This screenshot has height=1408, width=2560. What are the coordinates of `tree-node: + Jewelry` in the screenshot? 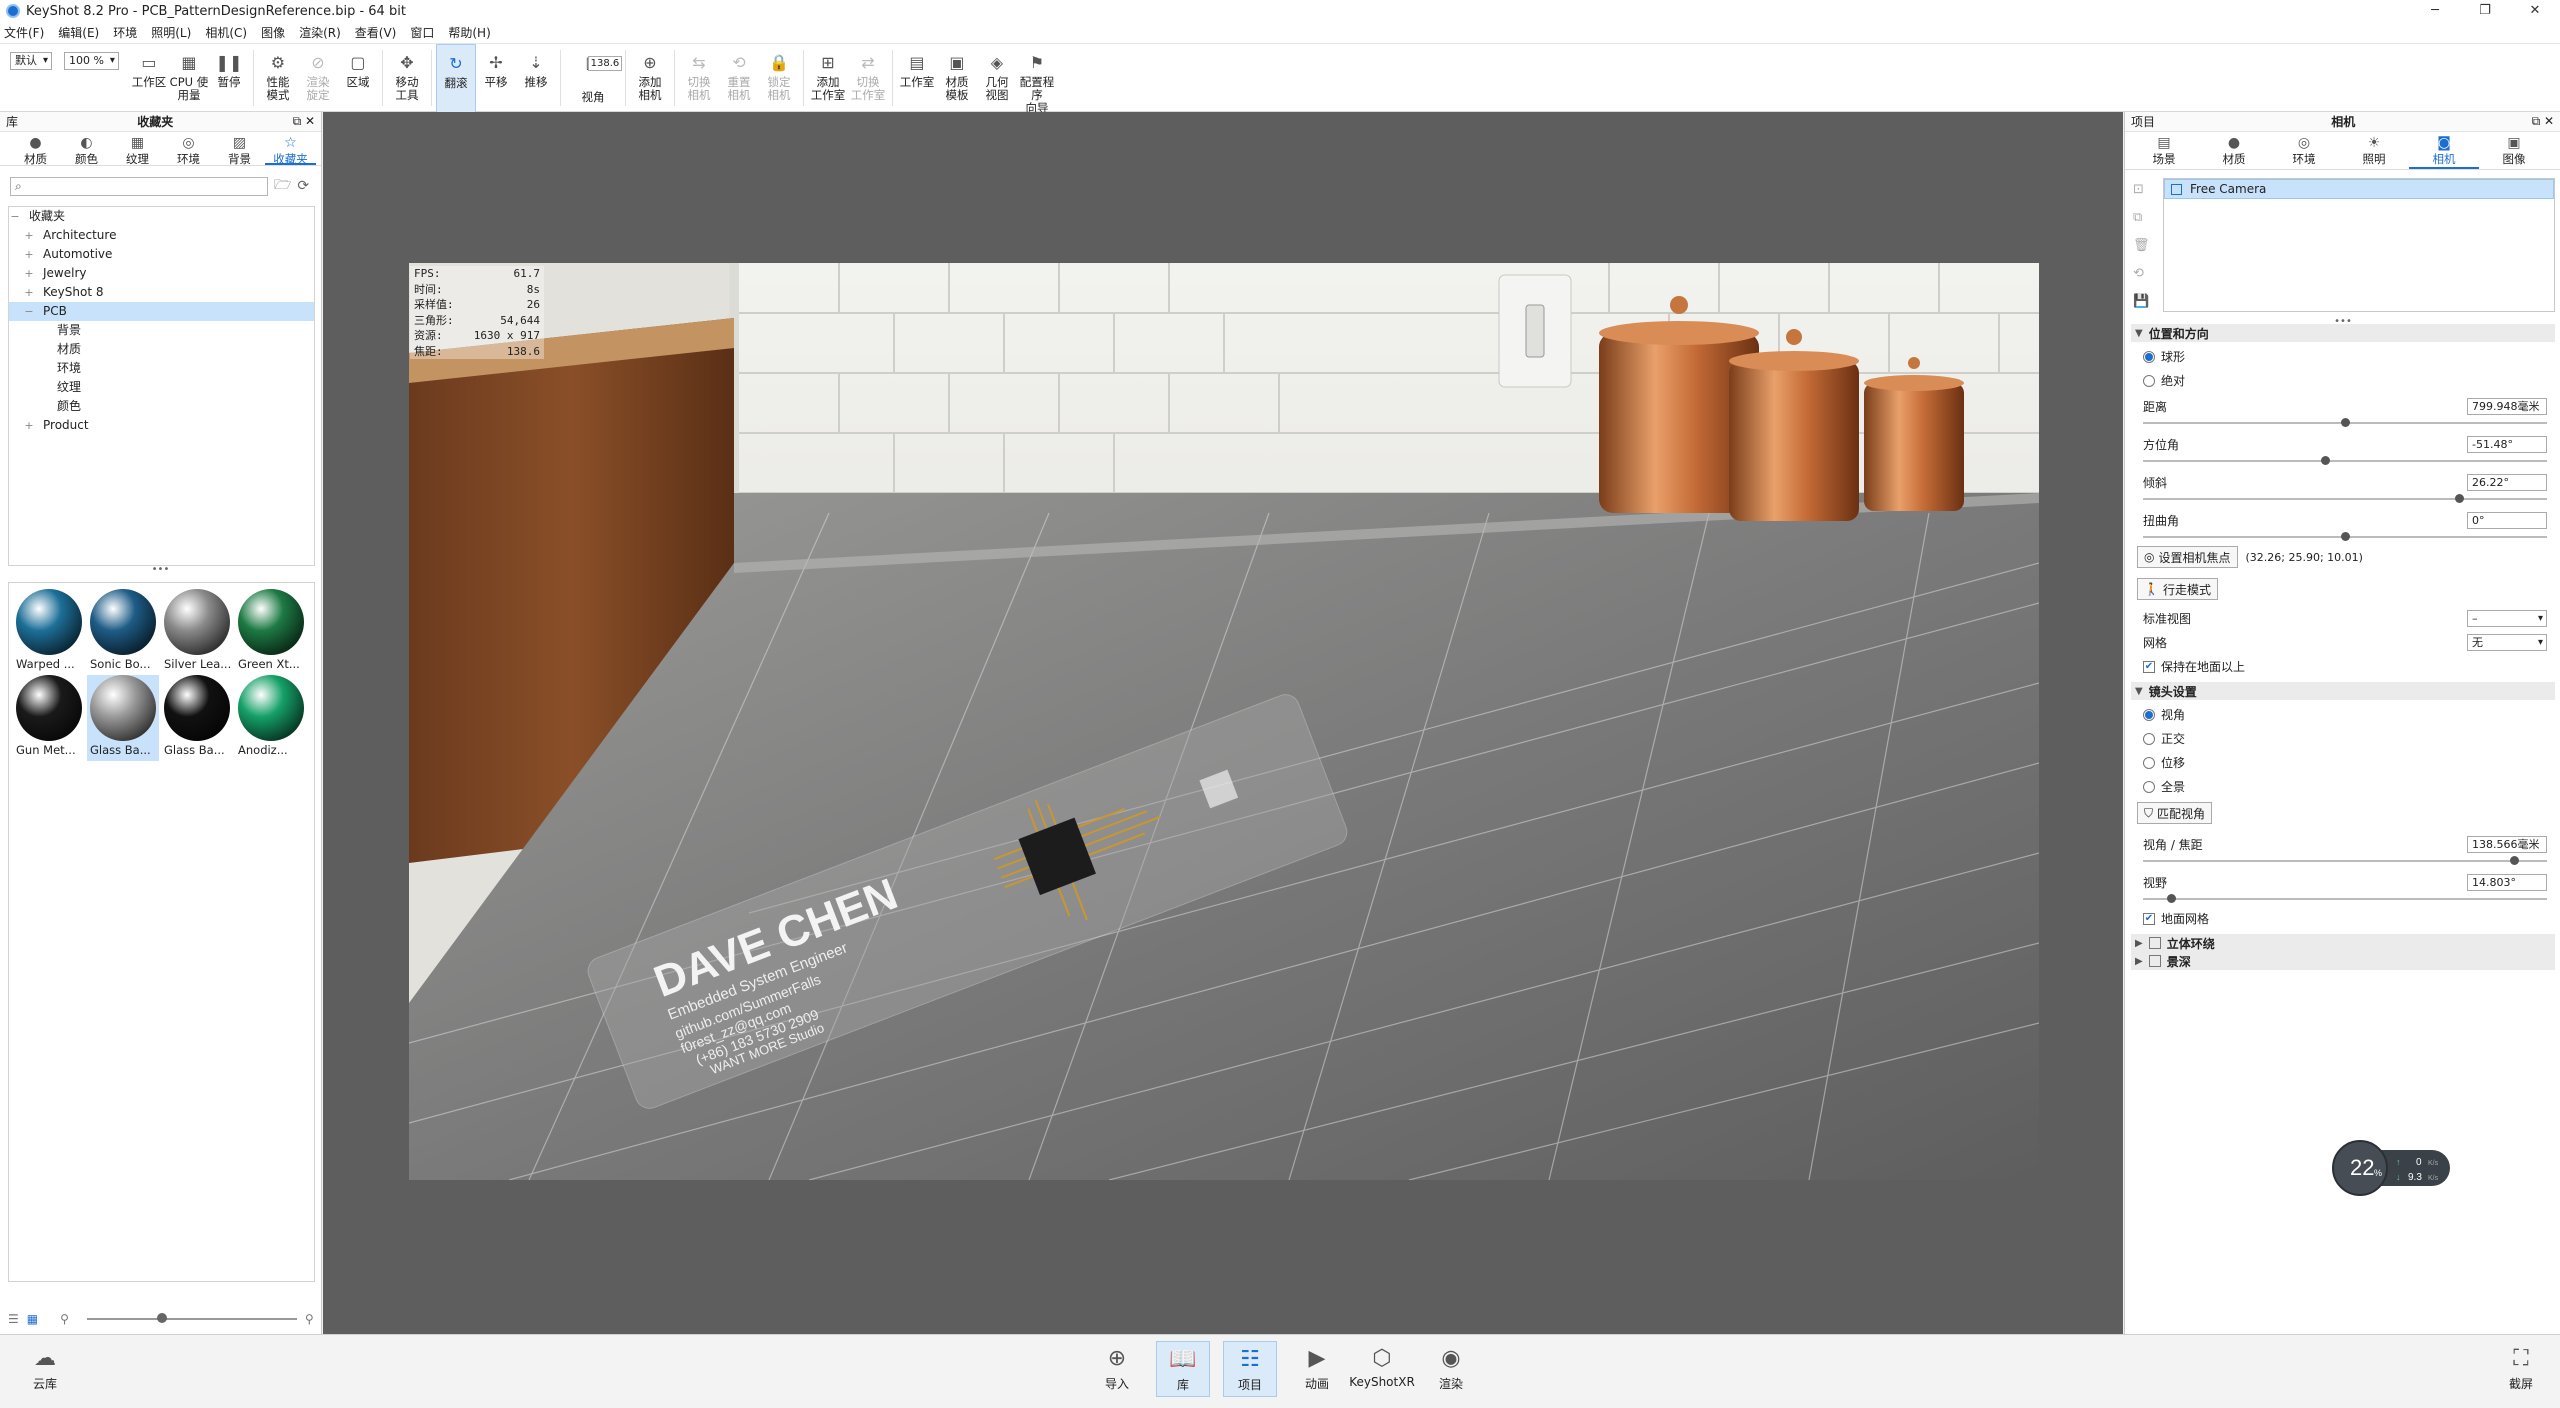 It's located at (161, 273).